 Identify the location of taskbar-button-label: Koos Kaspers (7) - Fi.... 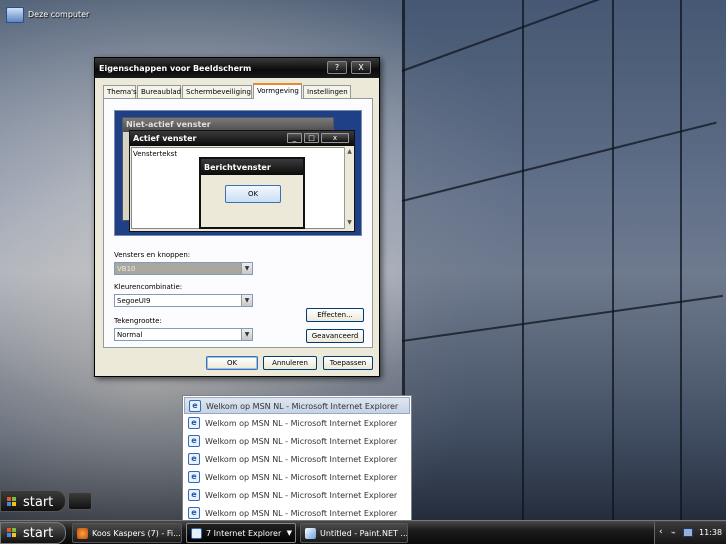
(136, 533).